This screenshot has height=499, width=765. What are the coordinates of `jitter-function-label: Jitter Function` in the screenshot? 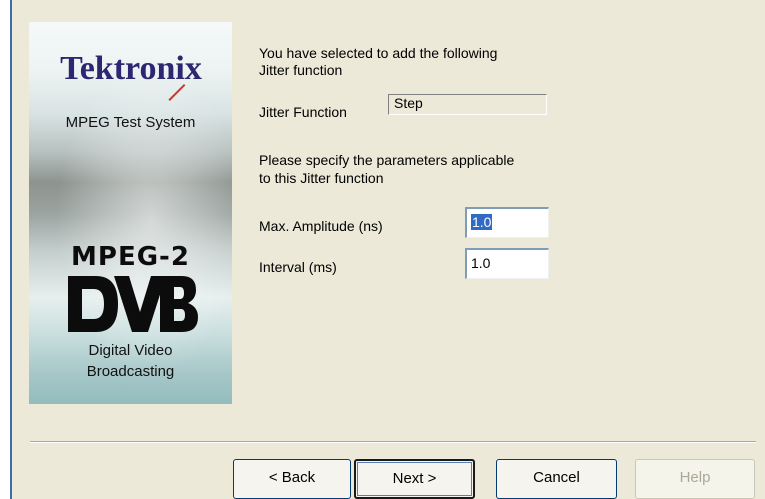 It's located at (303, 112).